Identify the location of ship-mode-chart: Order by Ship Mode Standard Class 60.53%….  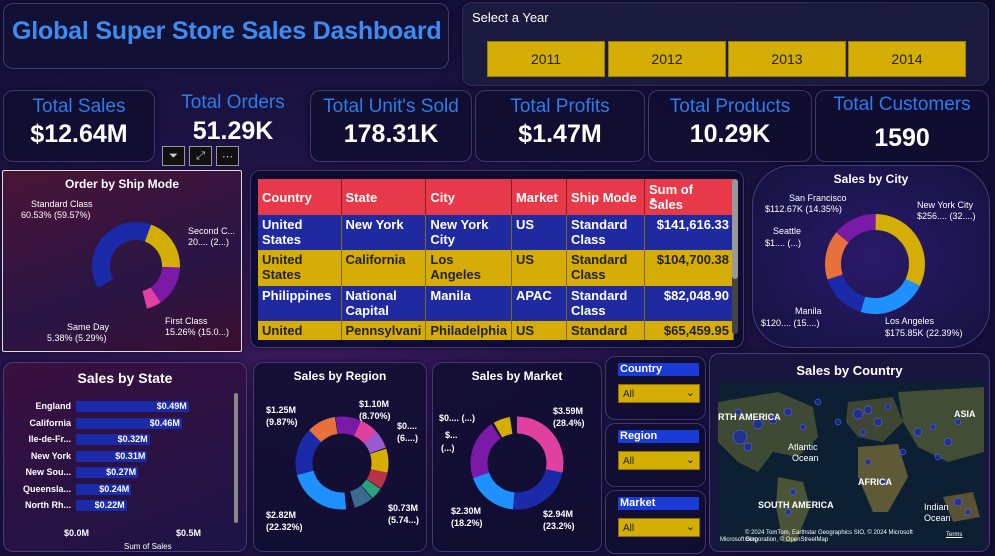
(122, 261).